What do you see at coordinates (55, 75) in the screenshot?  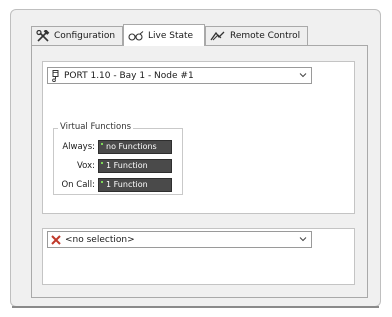 I see `port-node-icon` at bounding box center [55, 75].